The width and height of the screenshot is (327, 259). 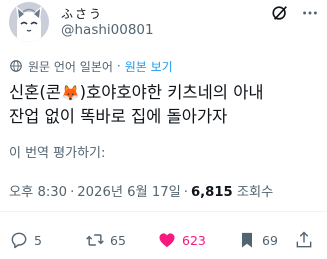 I want to click on post-time: 오후 8:30, so click(x=38, y=192).